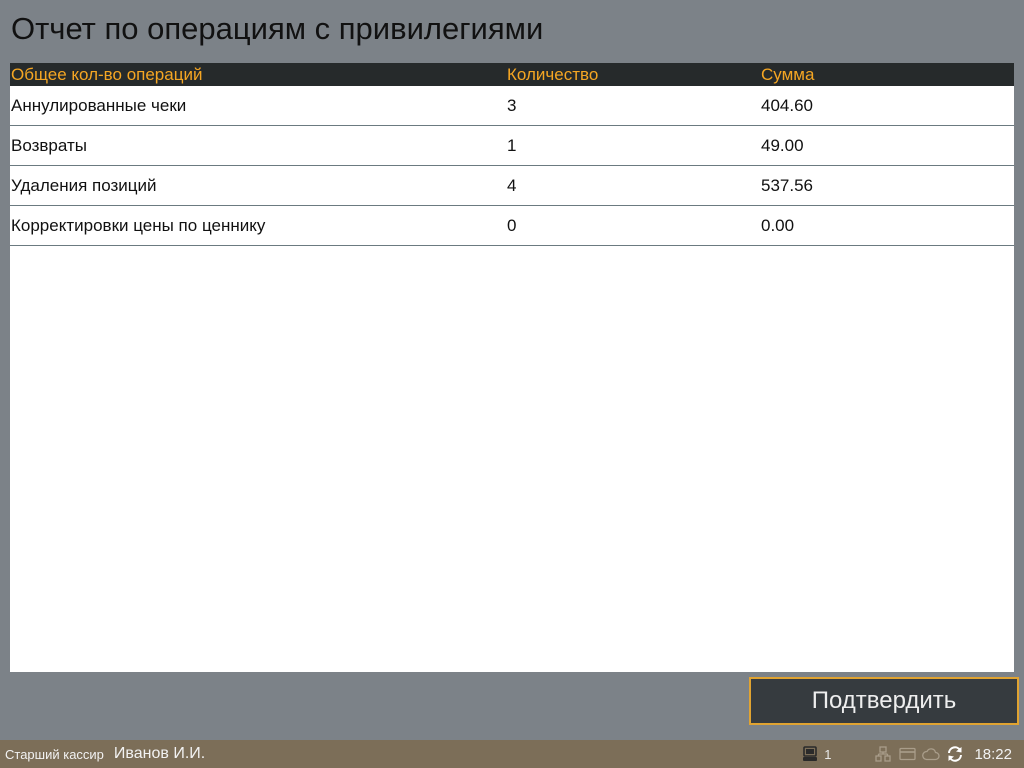  I want to click on table-row: Удаления позиций 4 537.56, so click(512, 186).